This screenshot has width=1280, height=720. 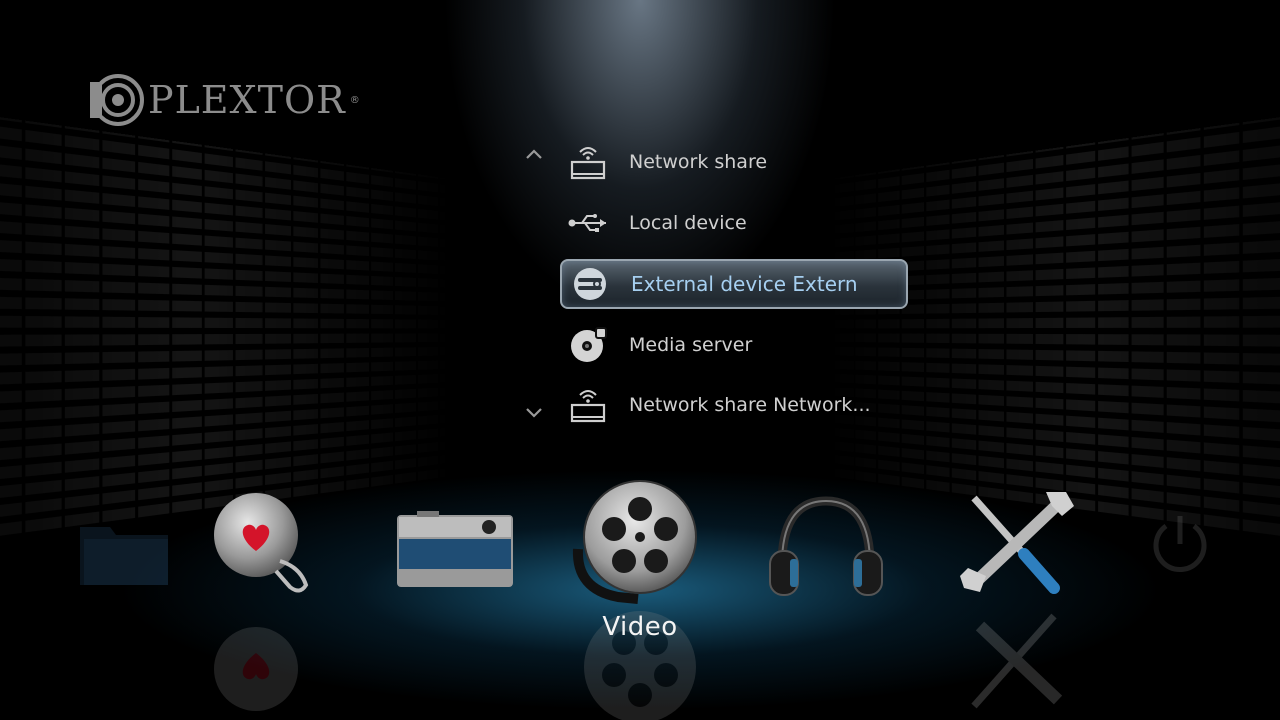 I want to click on category-music, so click(x=826, y=544).